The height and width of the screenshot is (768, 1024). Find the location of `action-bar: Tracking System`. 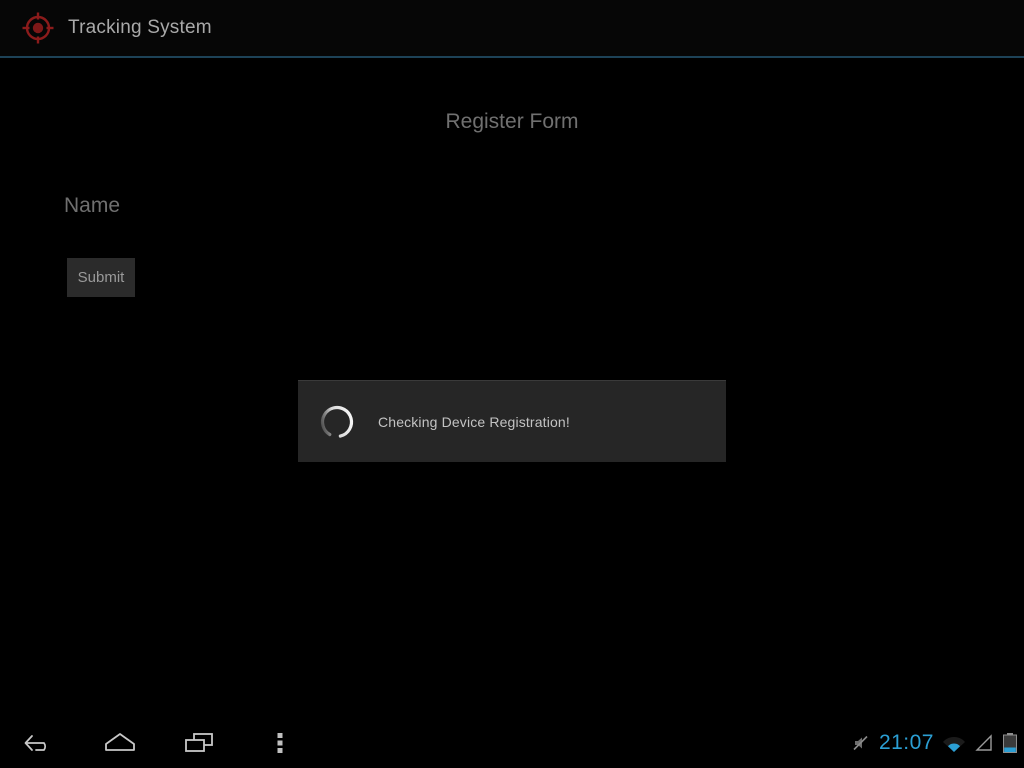

action-bar: Tracking System is located at coordinates (512, 28).